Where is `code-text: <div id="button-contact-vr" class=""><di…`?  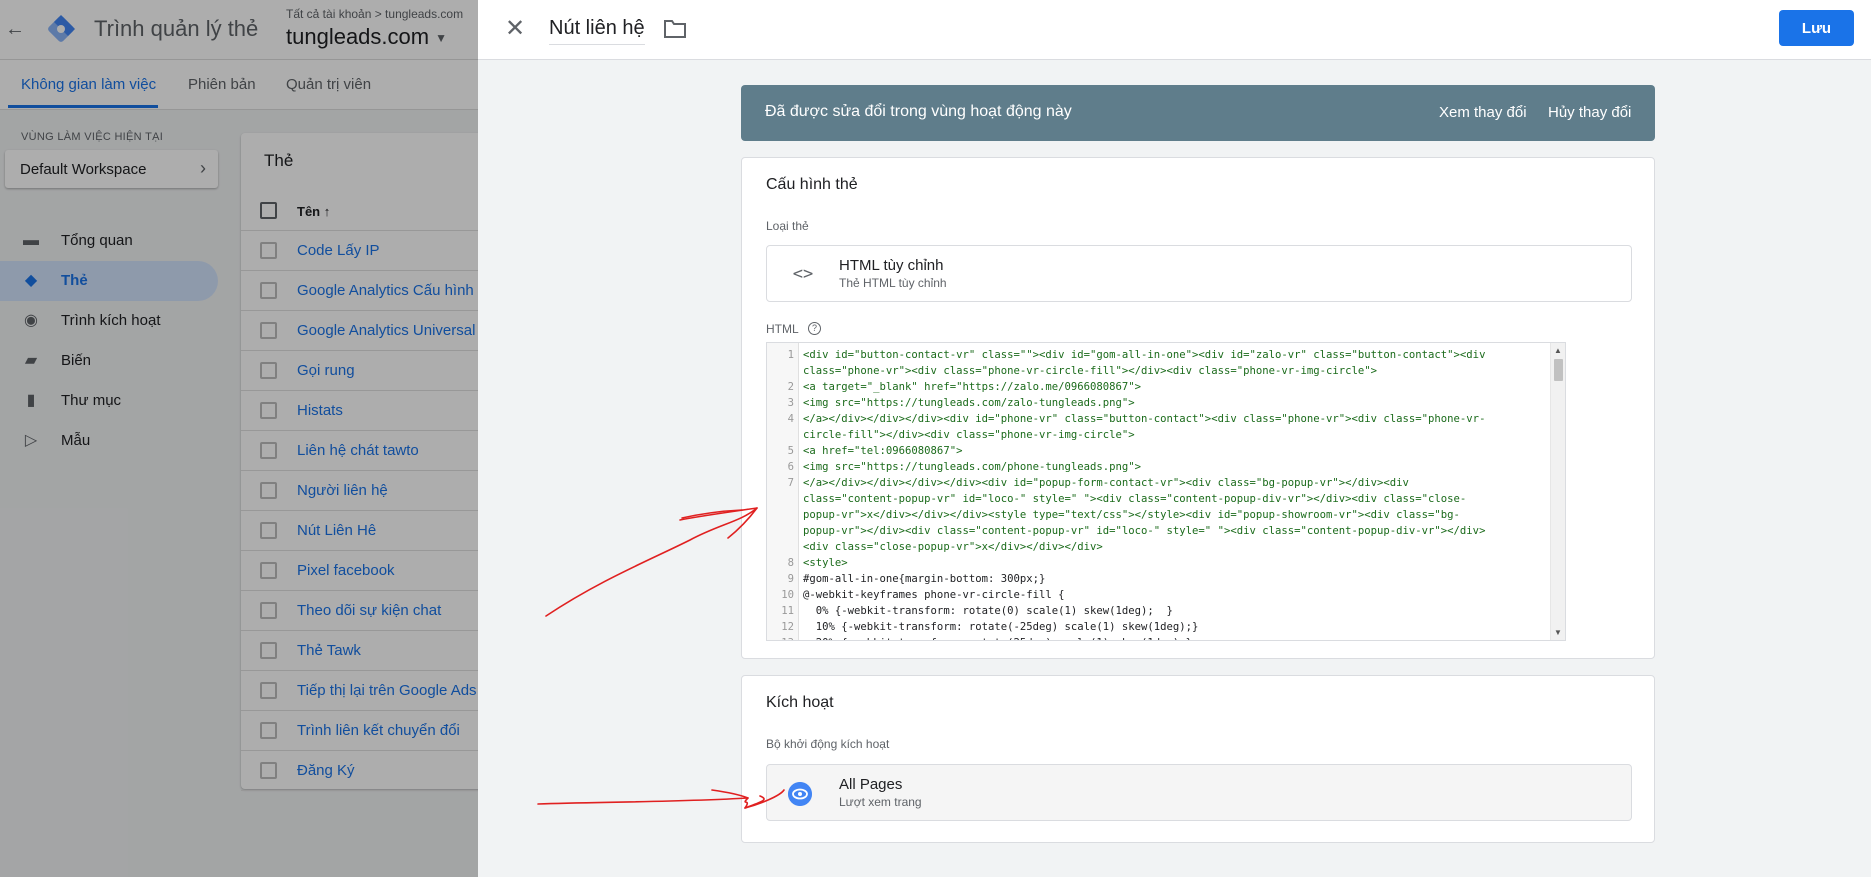 code-text: <div id="button-contact-vr" class=""><di… is located at coordinates (1144, 355).